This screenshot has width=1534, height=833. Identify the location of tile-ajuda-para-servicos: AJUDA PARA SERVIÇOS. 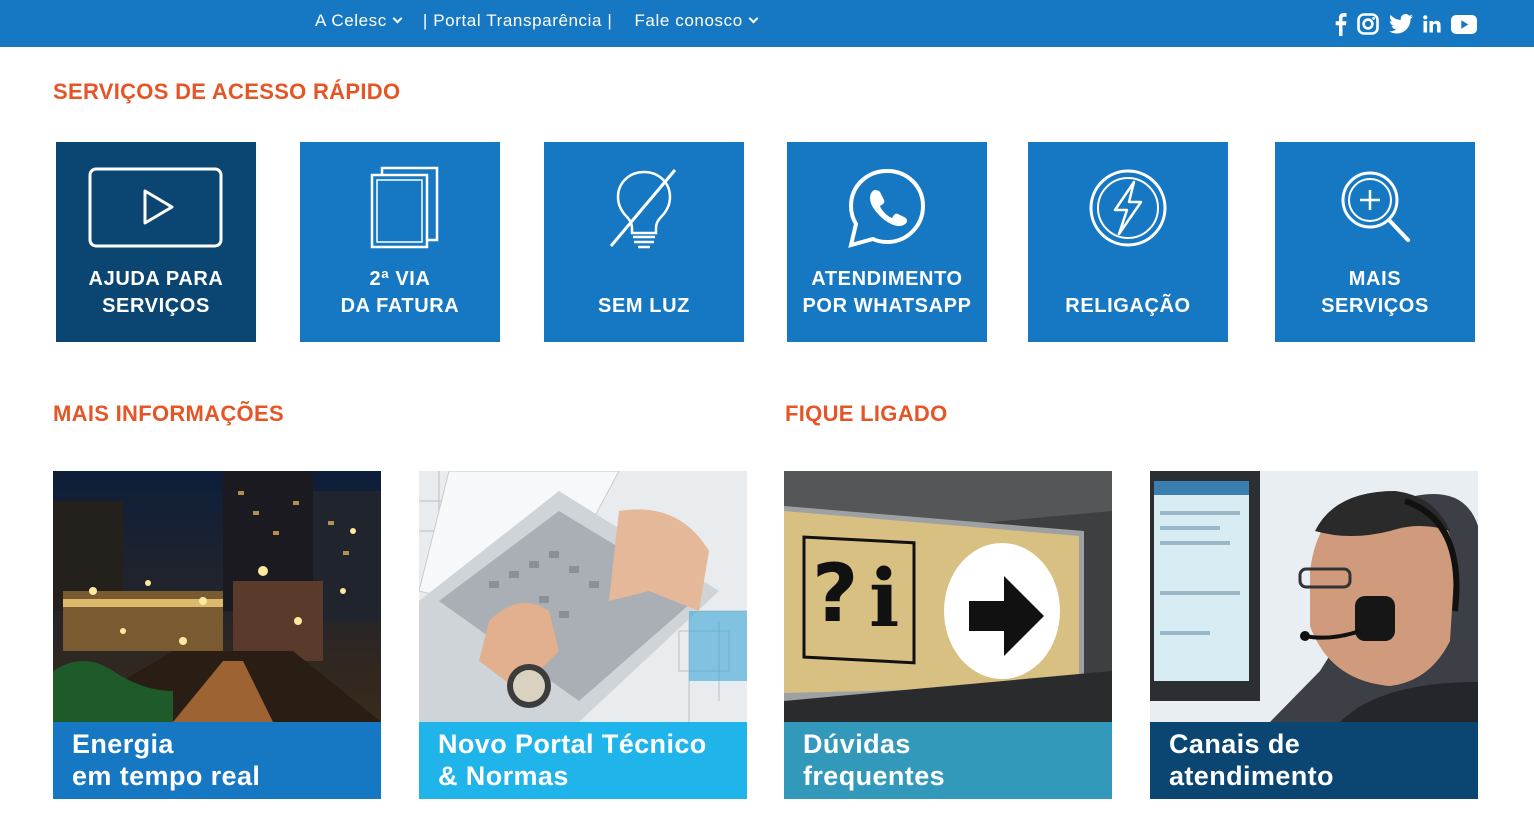
(156, 242).